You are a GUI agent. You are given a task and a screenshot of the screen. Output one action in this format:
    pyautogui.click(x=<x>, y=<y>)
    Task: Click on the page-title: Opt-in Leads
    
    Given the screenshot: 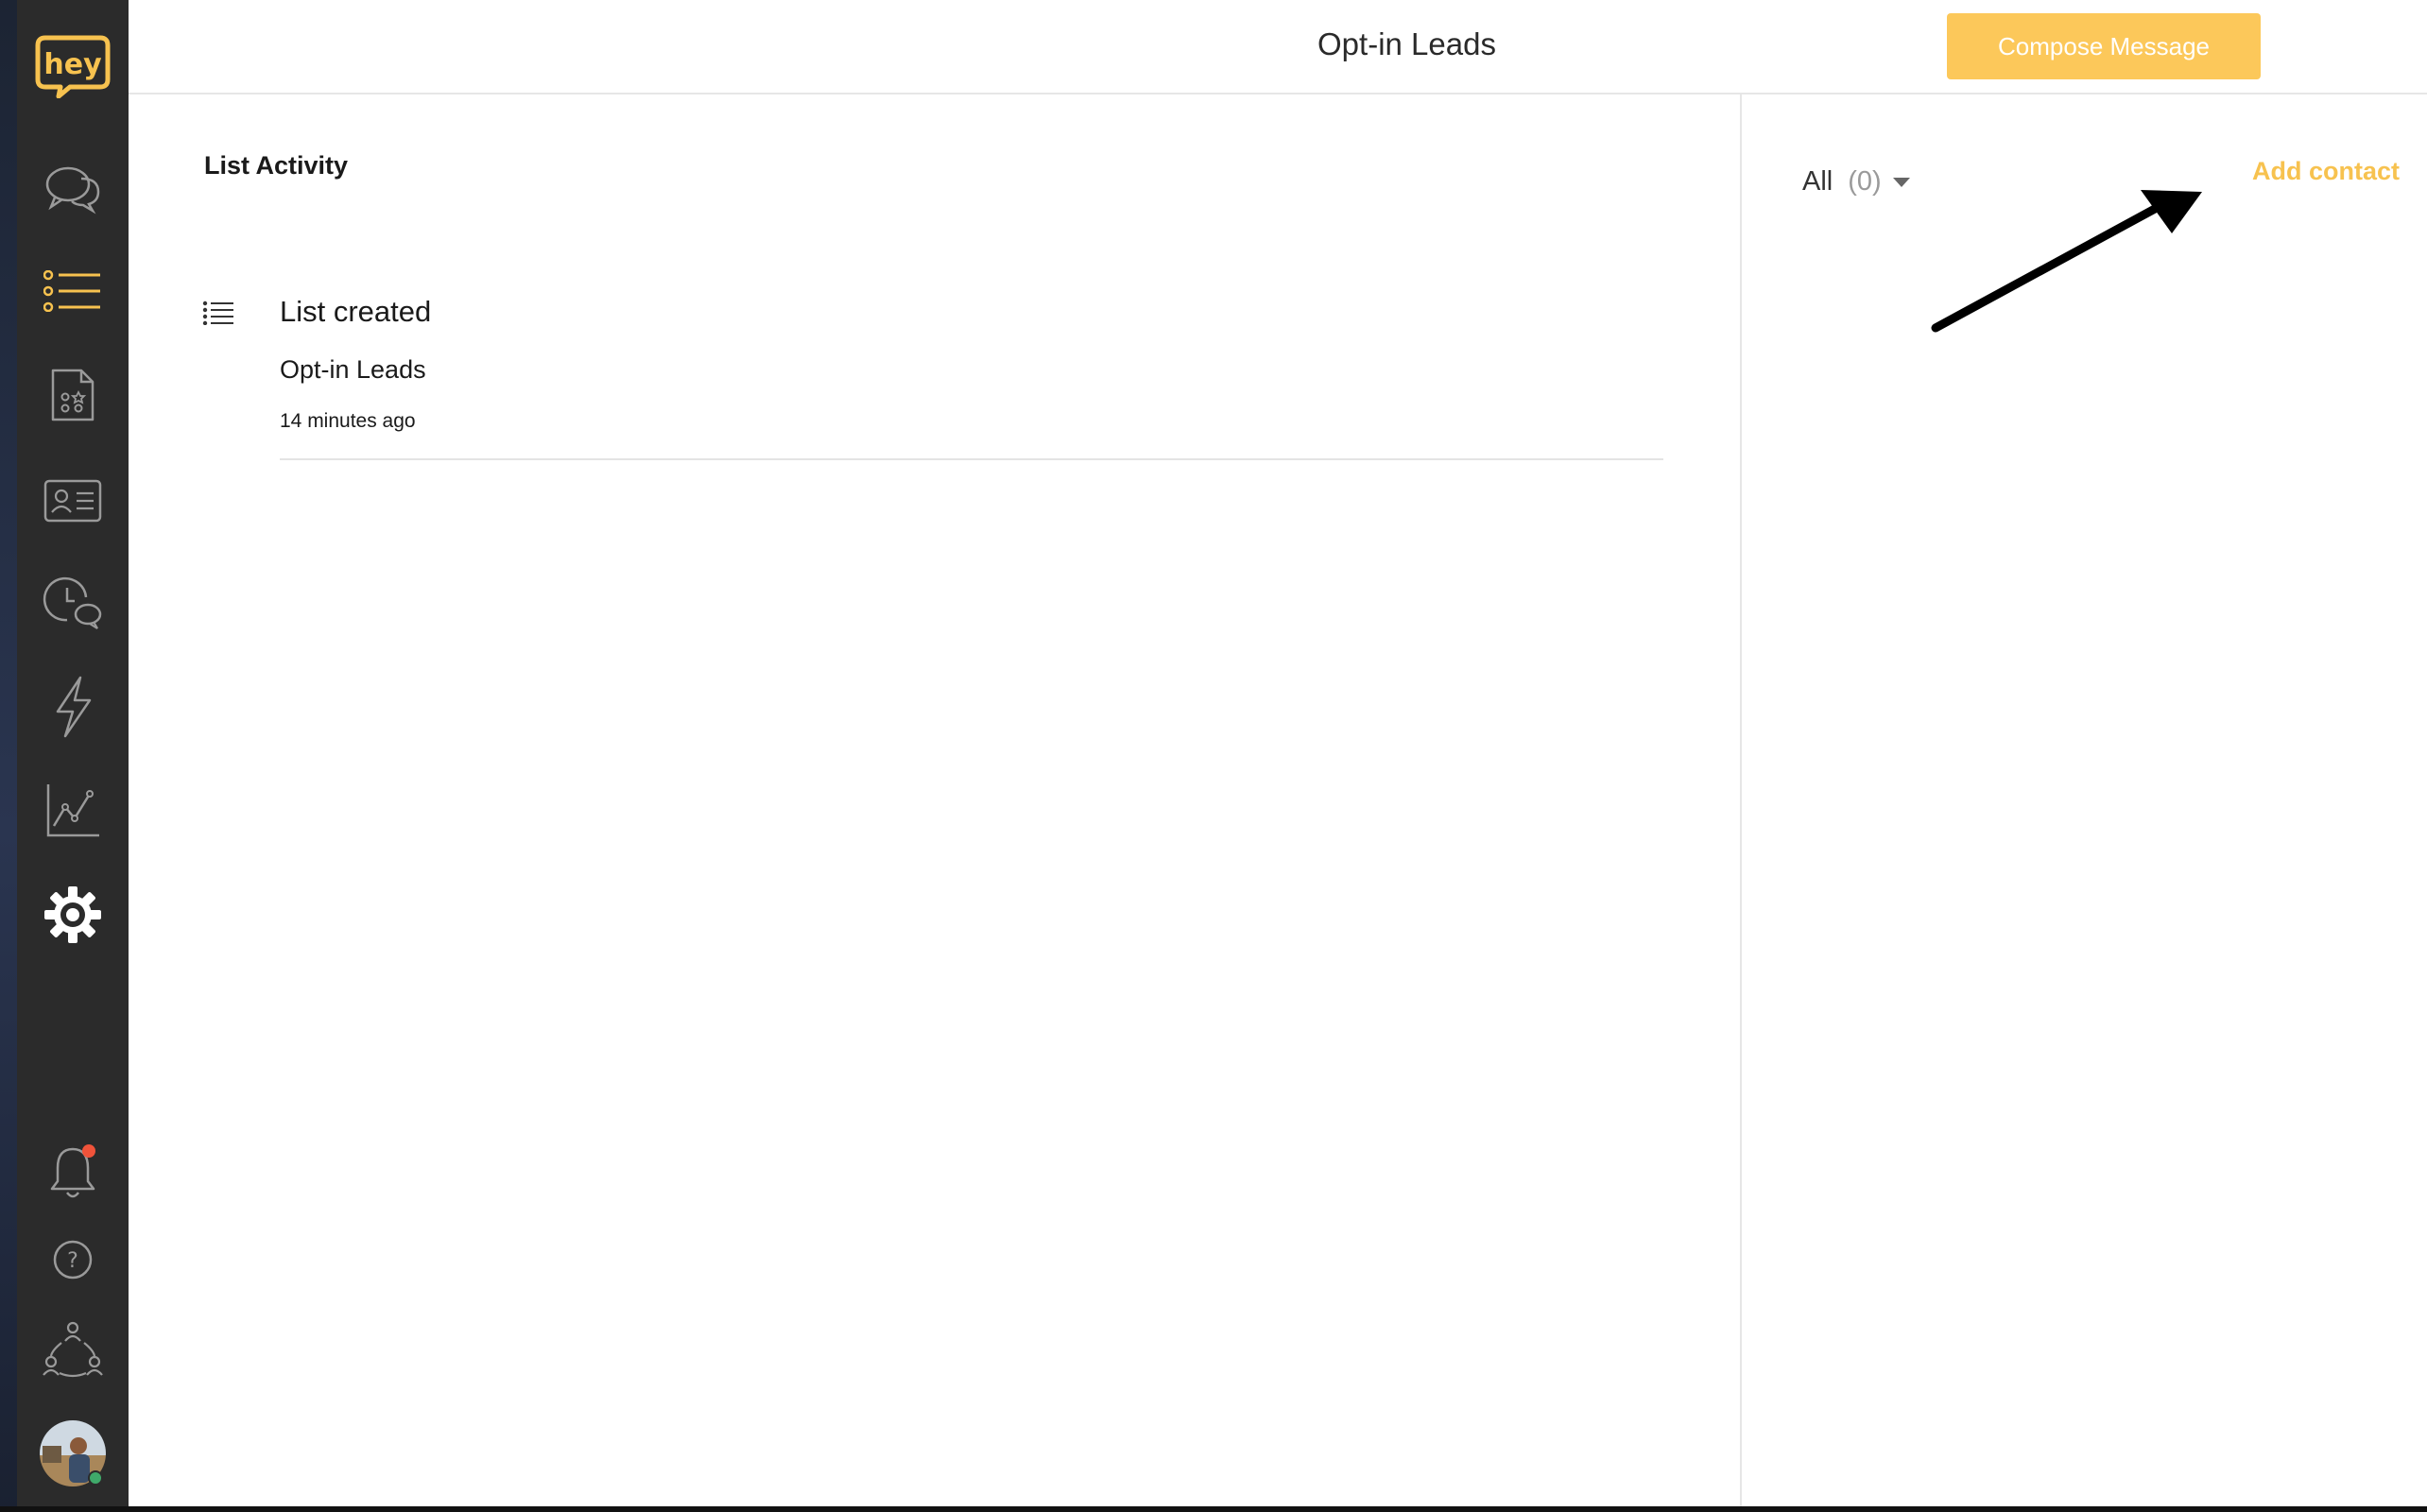 What is the action you would take?
    pyautogui.click(x=1406, y=43)
    